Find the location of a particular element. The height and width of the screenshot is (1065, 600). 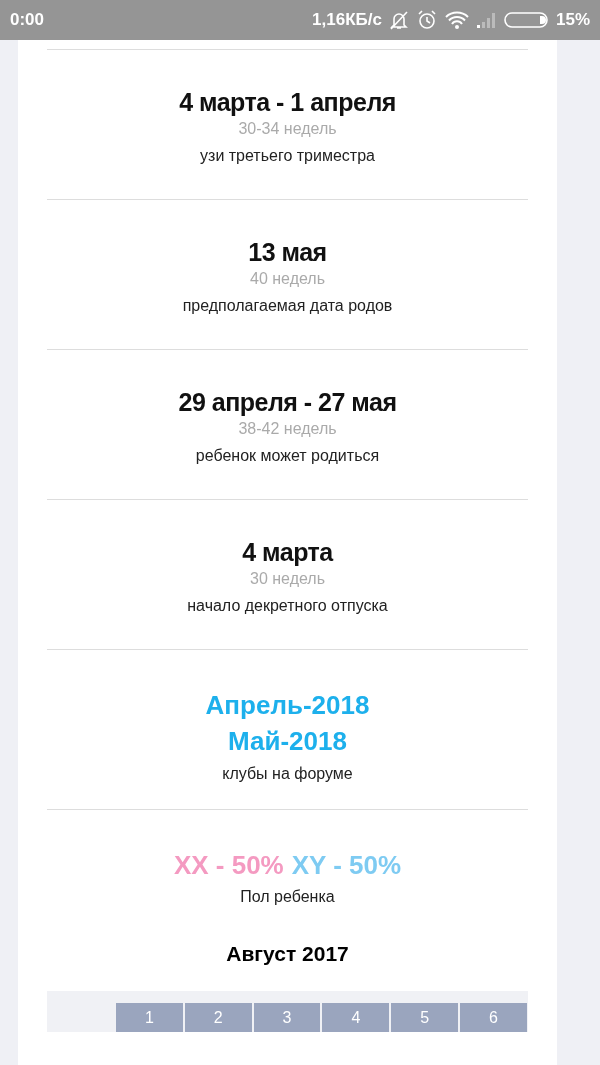

signal-icon is located at coordinates (486, 20).